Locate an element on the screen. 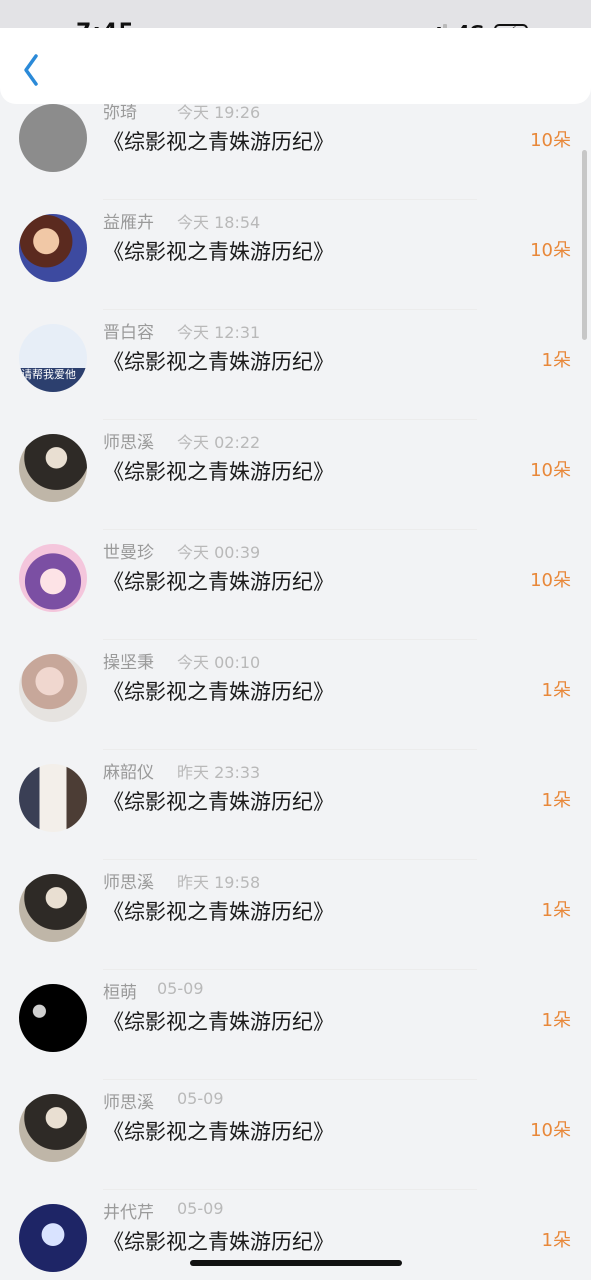 Image resolution: width=591 pixels, height=1280 pixels. list-item: 麻韶仪 昨天 23:33 《综影视之青姝游历纪》 1朵 is located at coordinates (295, 805).